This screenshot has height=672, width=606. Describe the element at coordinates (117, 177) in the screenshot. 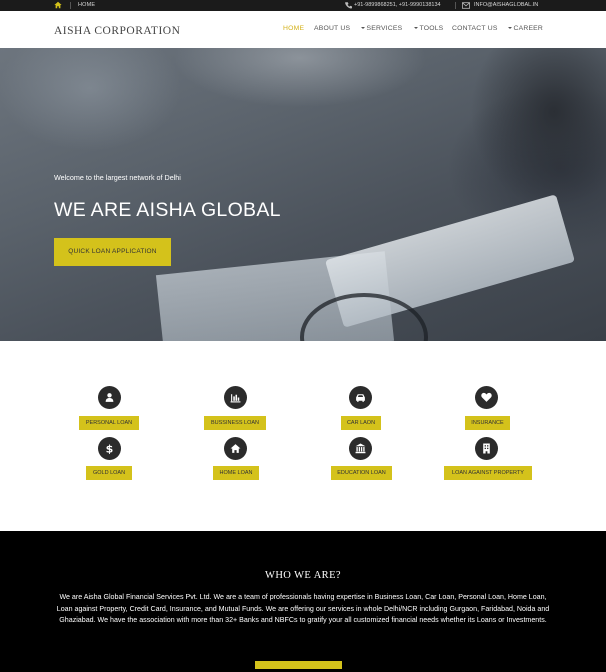

I see `hero-subtitle: Welcome to the largest network of Delhi` at that location.